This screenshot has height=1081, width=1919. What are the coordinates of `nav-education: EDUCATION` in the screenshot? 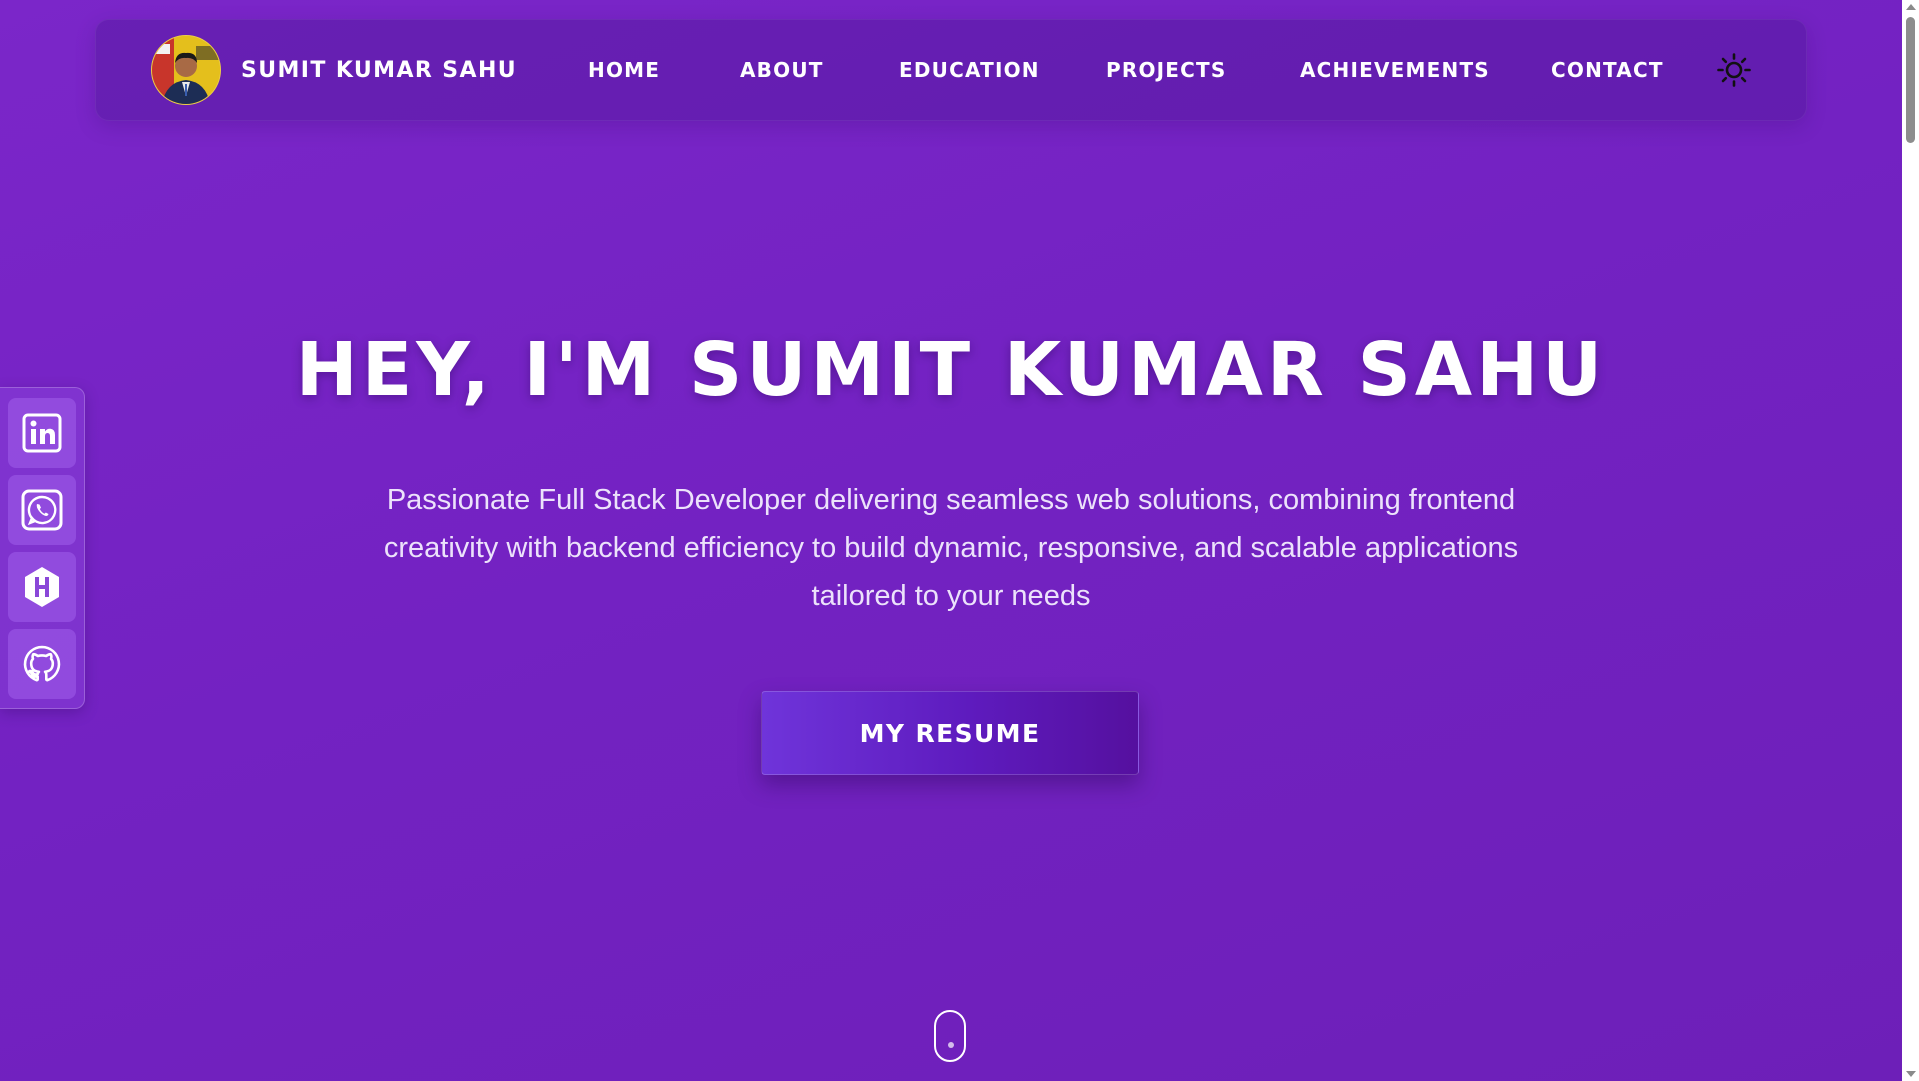 It's located at (969, 70).